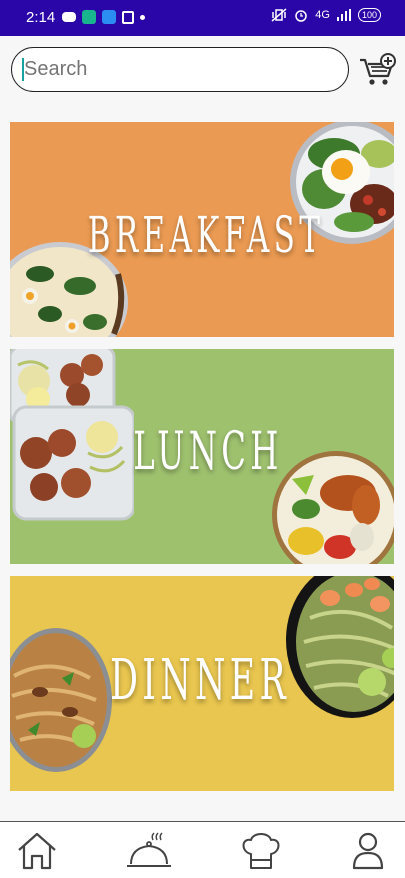  What do you see at coordinates (180, 69) in the screenshot?
I see `search-input` at bounding box center [180, 69].